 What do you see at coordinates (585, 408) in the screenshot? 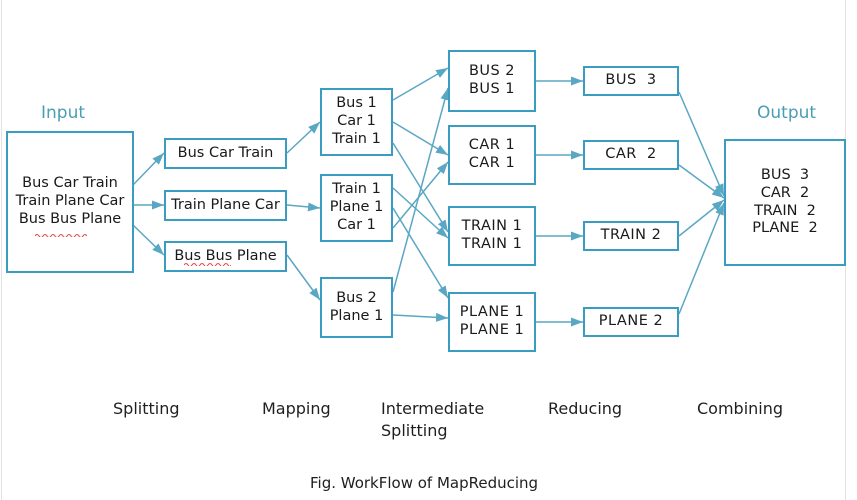
I see `stage-label-reducing: Reducing` at bounding box center [585, 408].